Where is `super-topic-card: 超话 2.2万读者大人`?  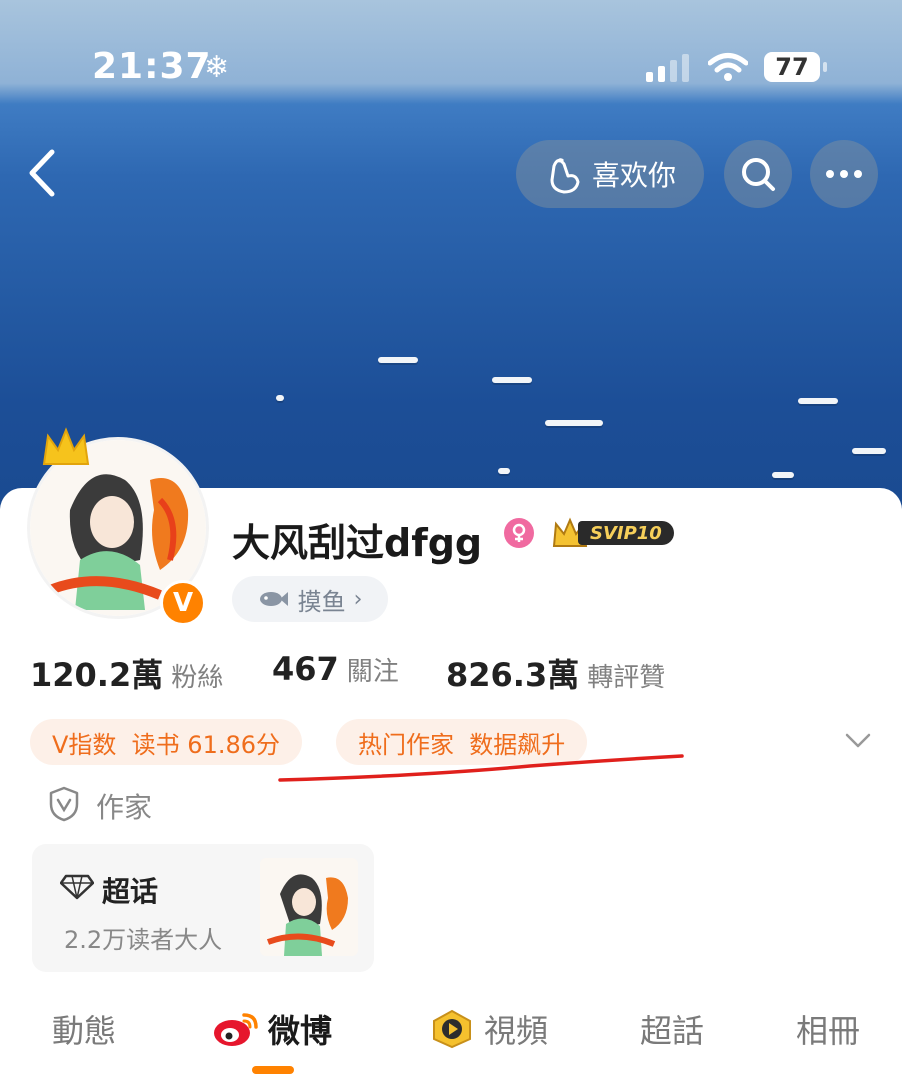 super-topic-card: 超话 2.2万读者大人 is located at coordinates (203, 908).